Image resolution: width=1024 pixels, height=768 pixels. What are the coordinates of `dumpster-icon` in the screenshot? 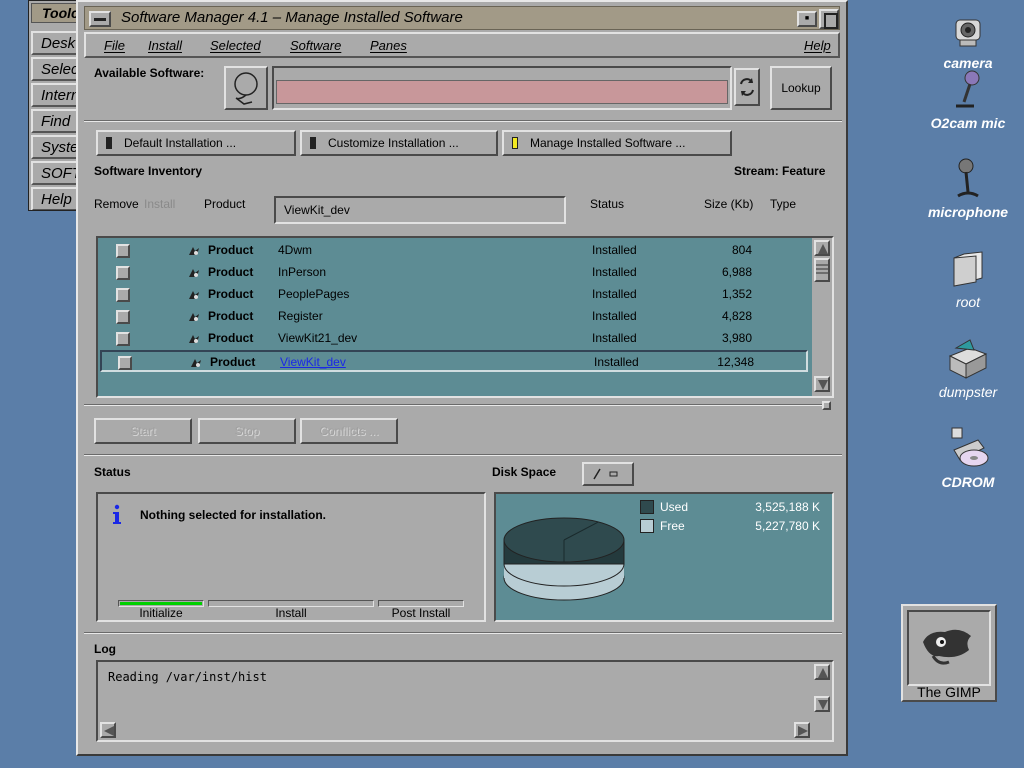 It's located at (968, 359).